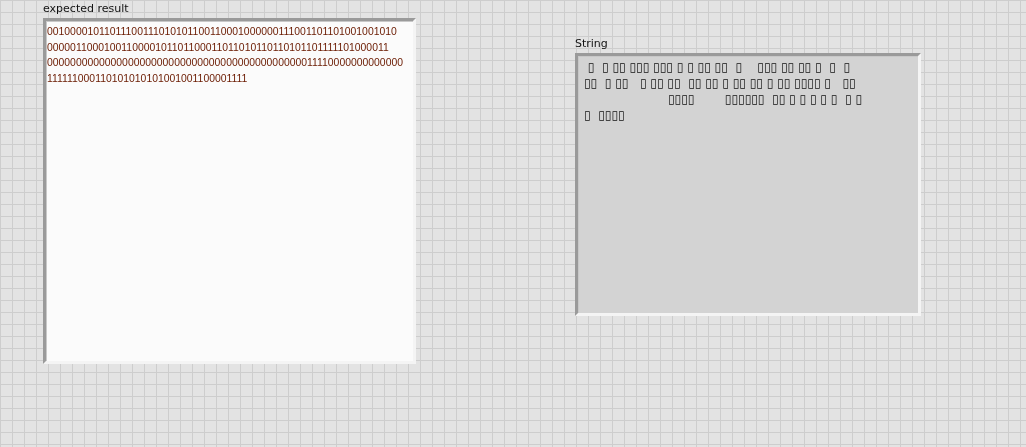 This screenshot has height=447, width=1026. What do you see at coordinates (592, 44) in the screenshot?
I see `indicator-label: String` at bounding box center [592, 44].